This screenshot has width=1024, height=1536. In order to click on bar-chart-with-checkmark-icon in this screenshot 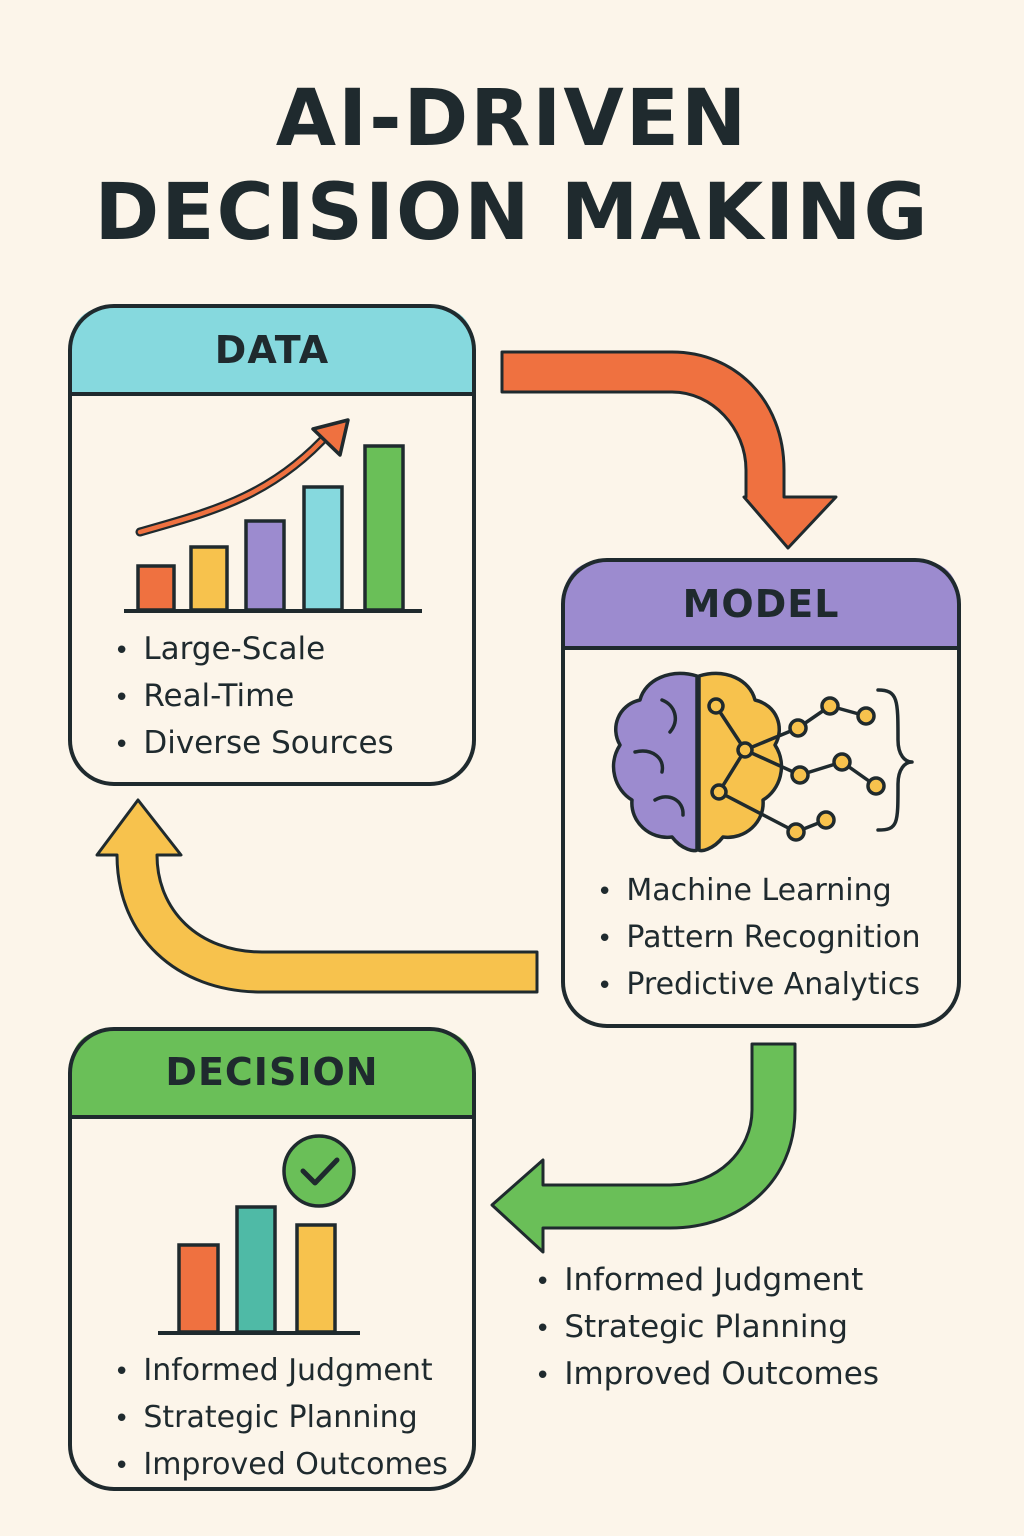, I will do `click(259, 1234)`.